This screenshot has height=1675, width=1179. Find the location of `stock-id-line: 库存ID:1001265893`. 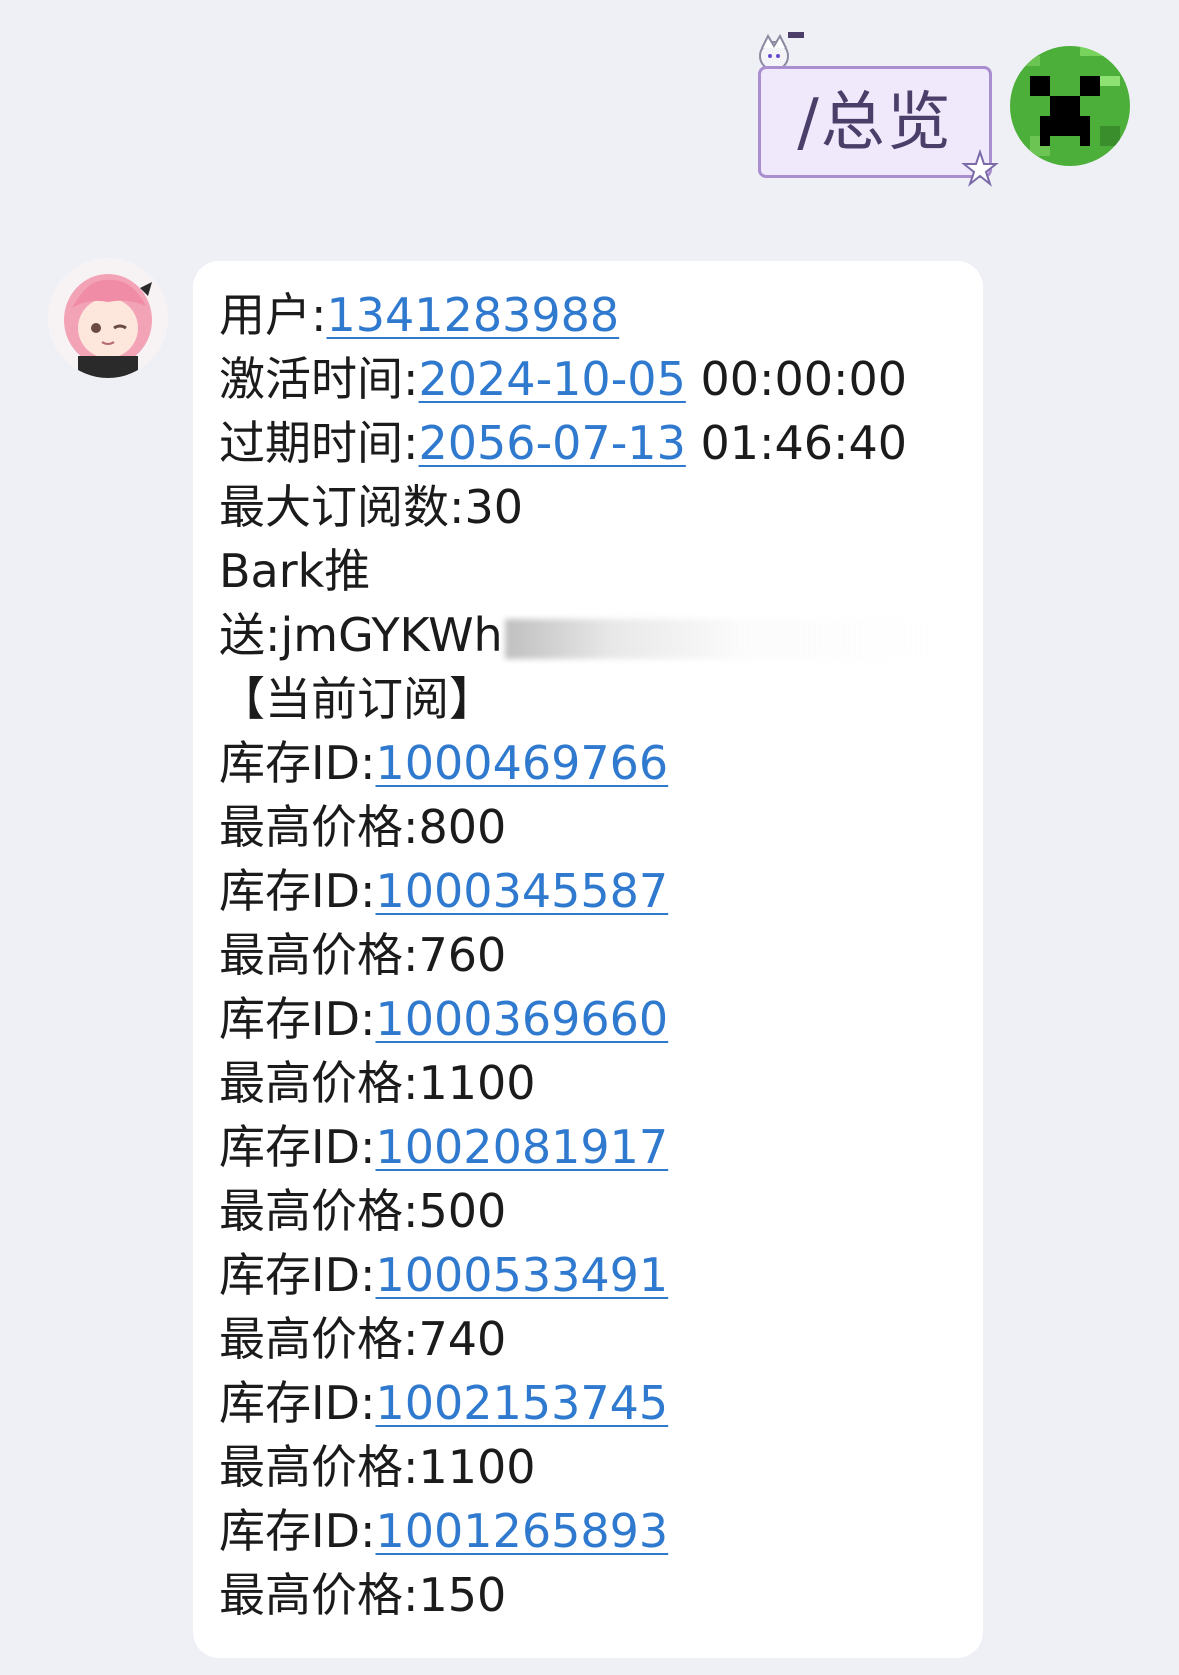

stock-id-line: 库存ID:1001265893 is located at coordinates (591, 1531).